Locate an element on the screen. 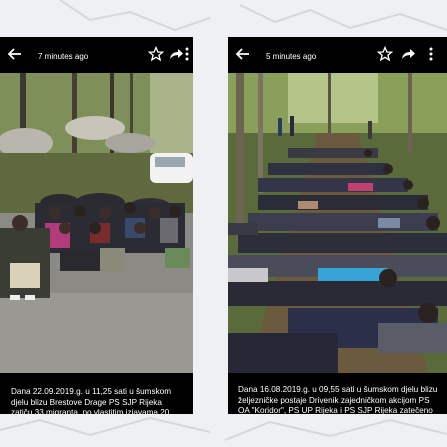  timestamp: 7 minutes ago is located at coordinates (63, 56).